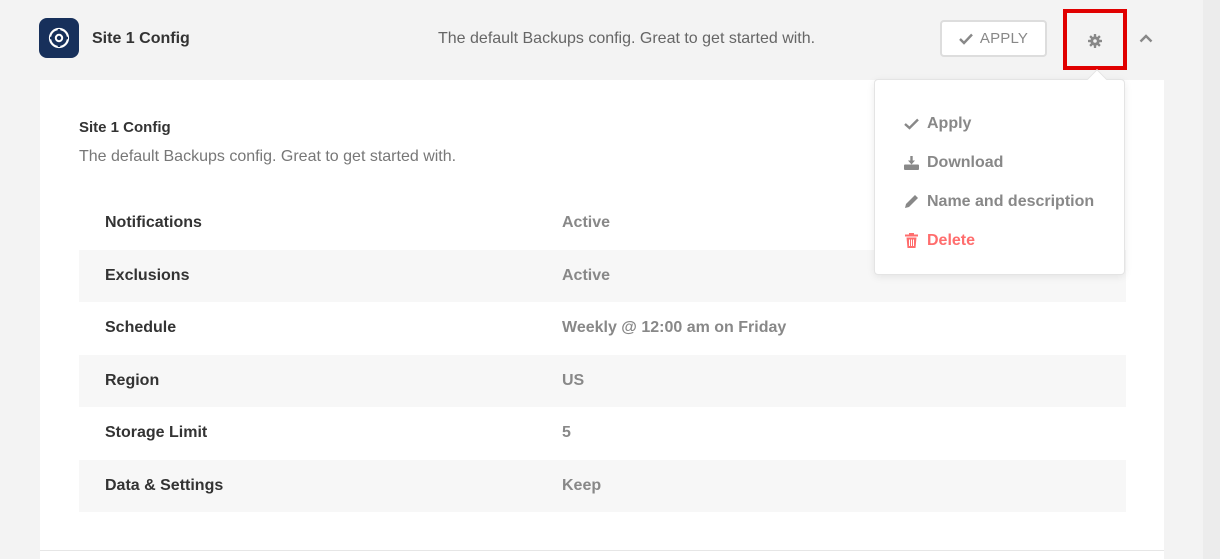  I want to click on chevron-up-icon, so click(1146, 37).